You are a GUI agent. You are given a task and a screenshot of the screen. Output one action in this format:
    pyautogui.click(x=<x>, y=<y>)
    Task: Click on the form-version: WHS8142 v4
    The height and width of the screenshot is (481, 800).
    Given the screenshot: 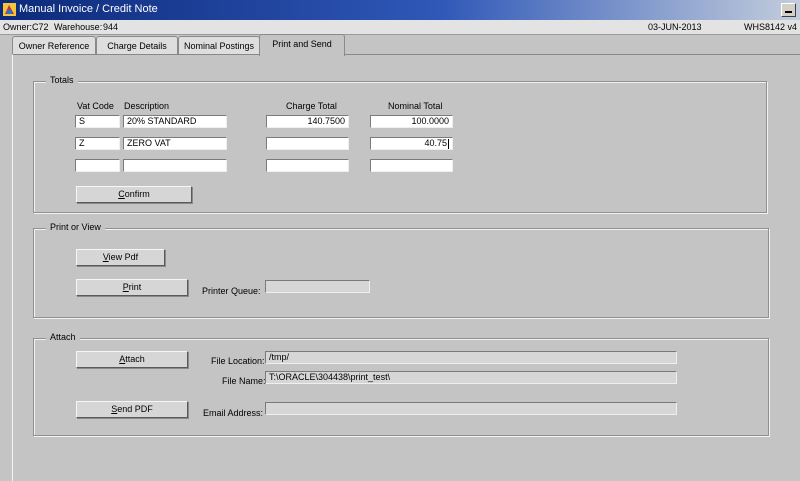 What is the action you would take?
    pyautogui.click(x=771, y=27)
    